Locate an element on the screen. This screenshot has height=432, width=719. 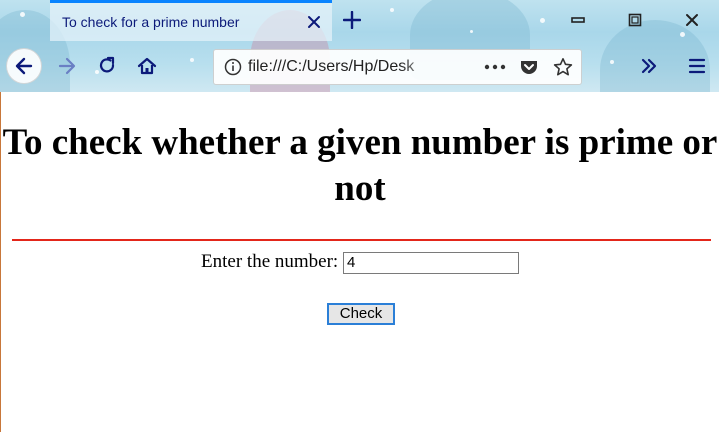
tab-title: To check for a prime number is located at coordinates (151, 22).